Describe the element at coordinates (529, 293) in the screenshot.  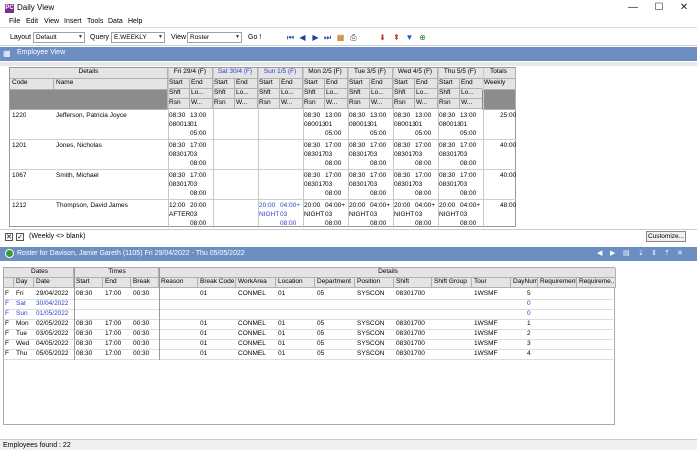
I see `roster-cell: 5` at that location.